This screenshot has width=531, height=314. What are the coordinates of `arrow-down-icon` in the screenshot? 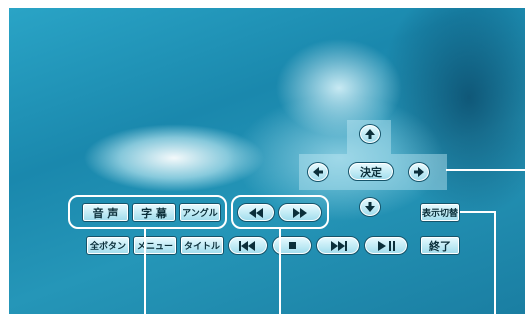 It's located at (370, 207).